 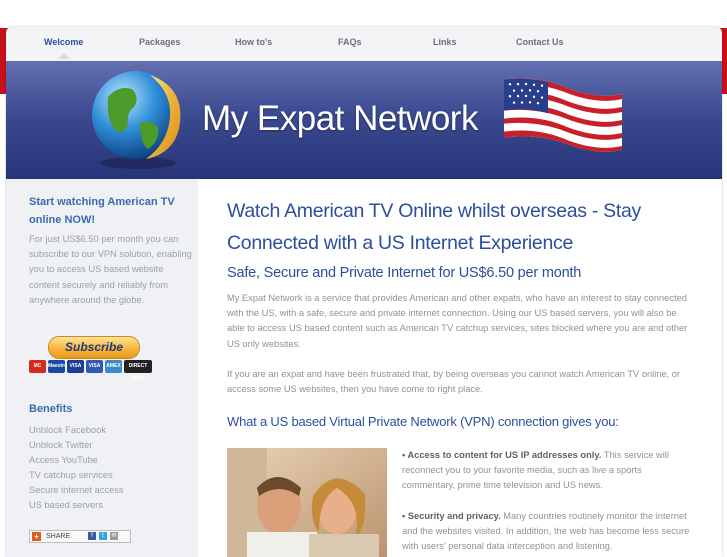 I want to click on share-button: + SHARE f t ✉, so click(x=80, y=536).